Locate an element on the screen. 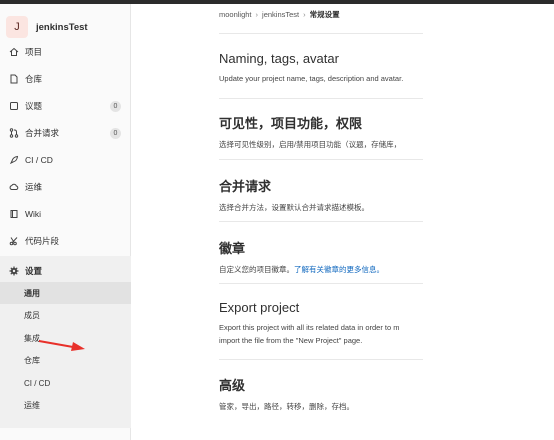 This screenshot has width=554, height=440. sidebar-item-issues: 议题 0 is located at coordinates (65, 106).